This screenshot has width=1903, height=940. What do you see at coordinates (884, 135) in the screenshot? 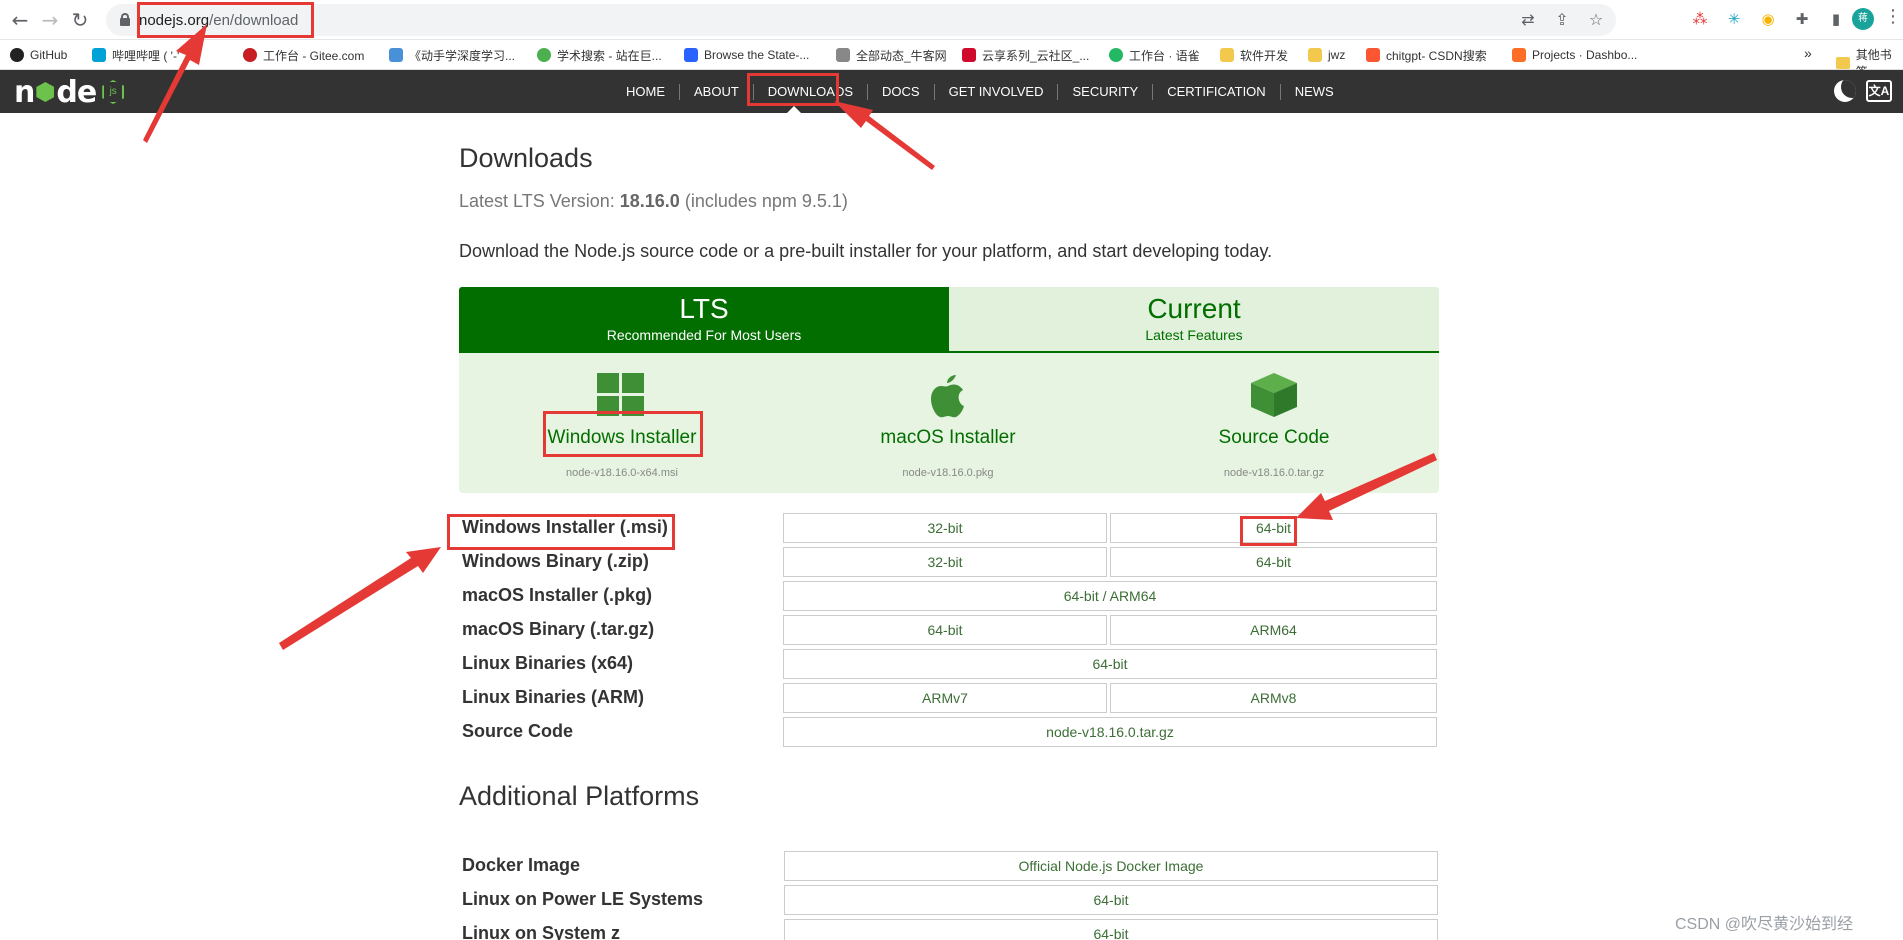
I see `arrow-to-downloads` at bounding box center [884, 135].